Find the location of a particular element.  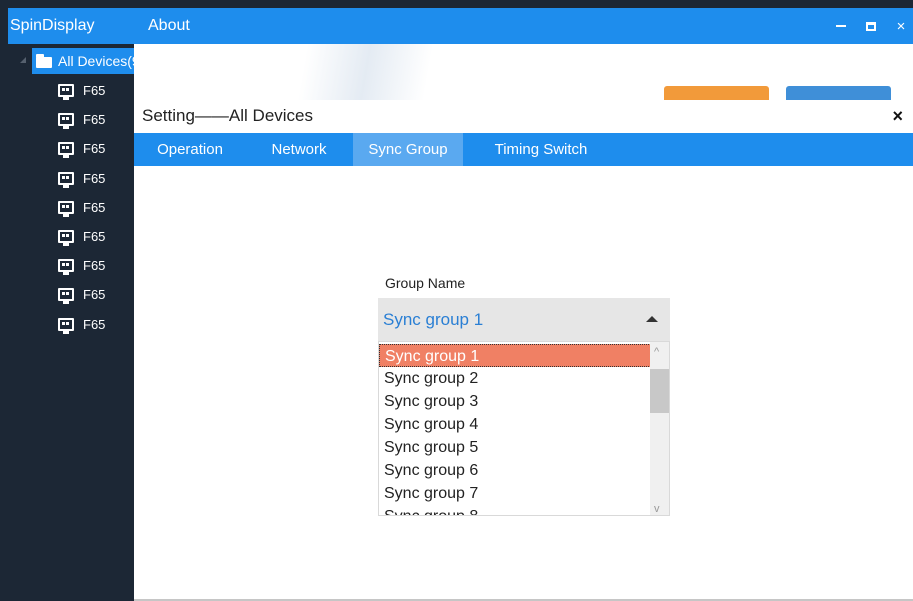

tab-operation: Operation is located at coordinates (190, 149).